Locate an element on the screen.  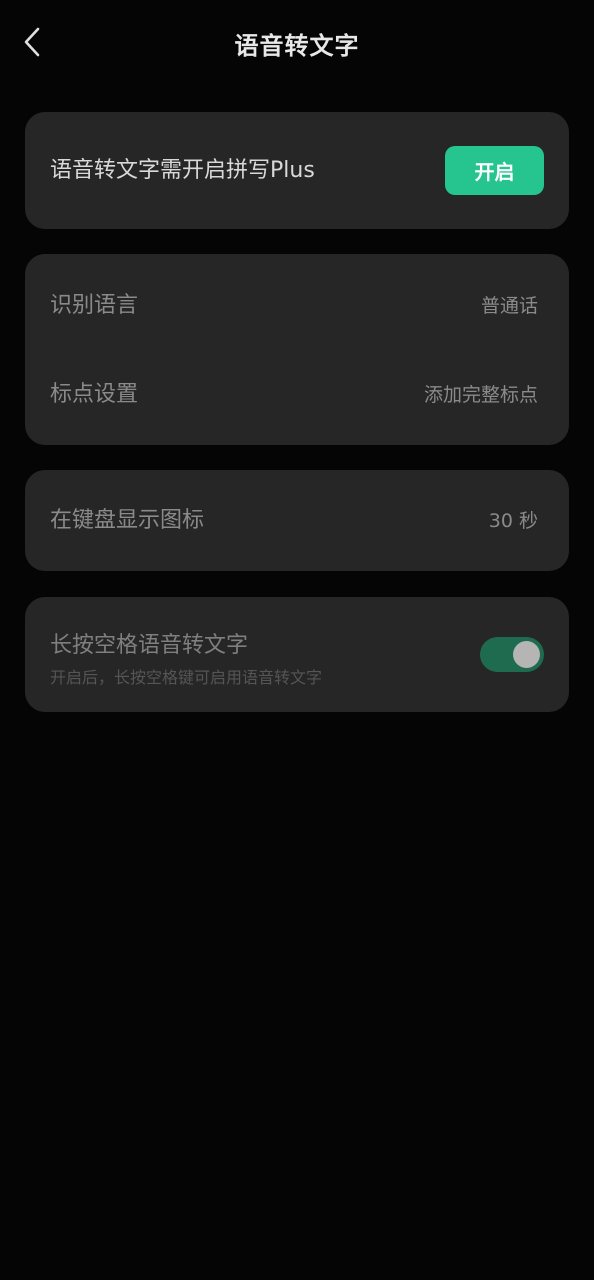
recognition-settings-card: 识别语言 普通话 标点设置 添加完整标点 is located at coordinates (297, 349).